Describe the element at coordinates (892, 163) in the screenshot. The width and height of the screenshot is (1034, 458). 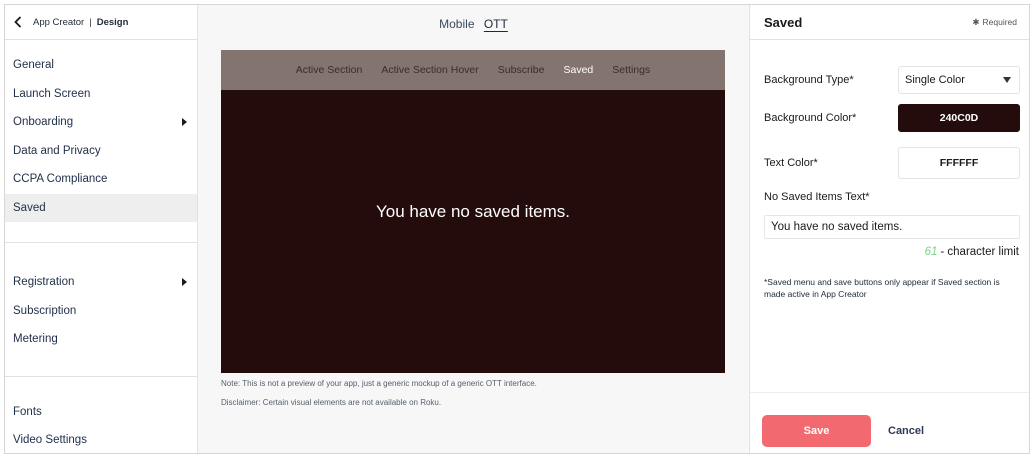
I see `text-color-row: Text Color* FFFFFF` at that location.